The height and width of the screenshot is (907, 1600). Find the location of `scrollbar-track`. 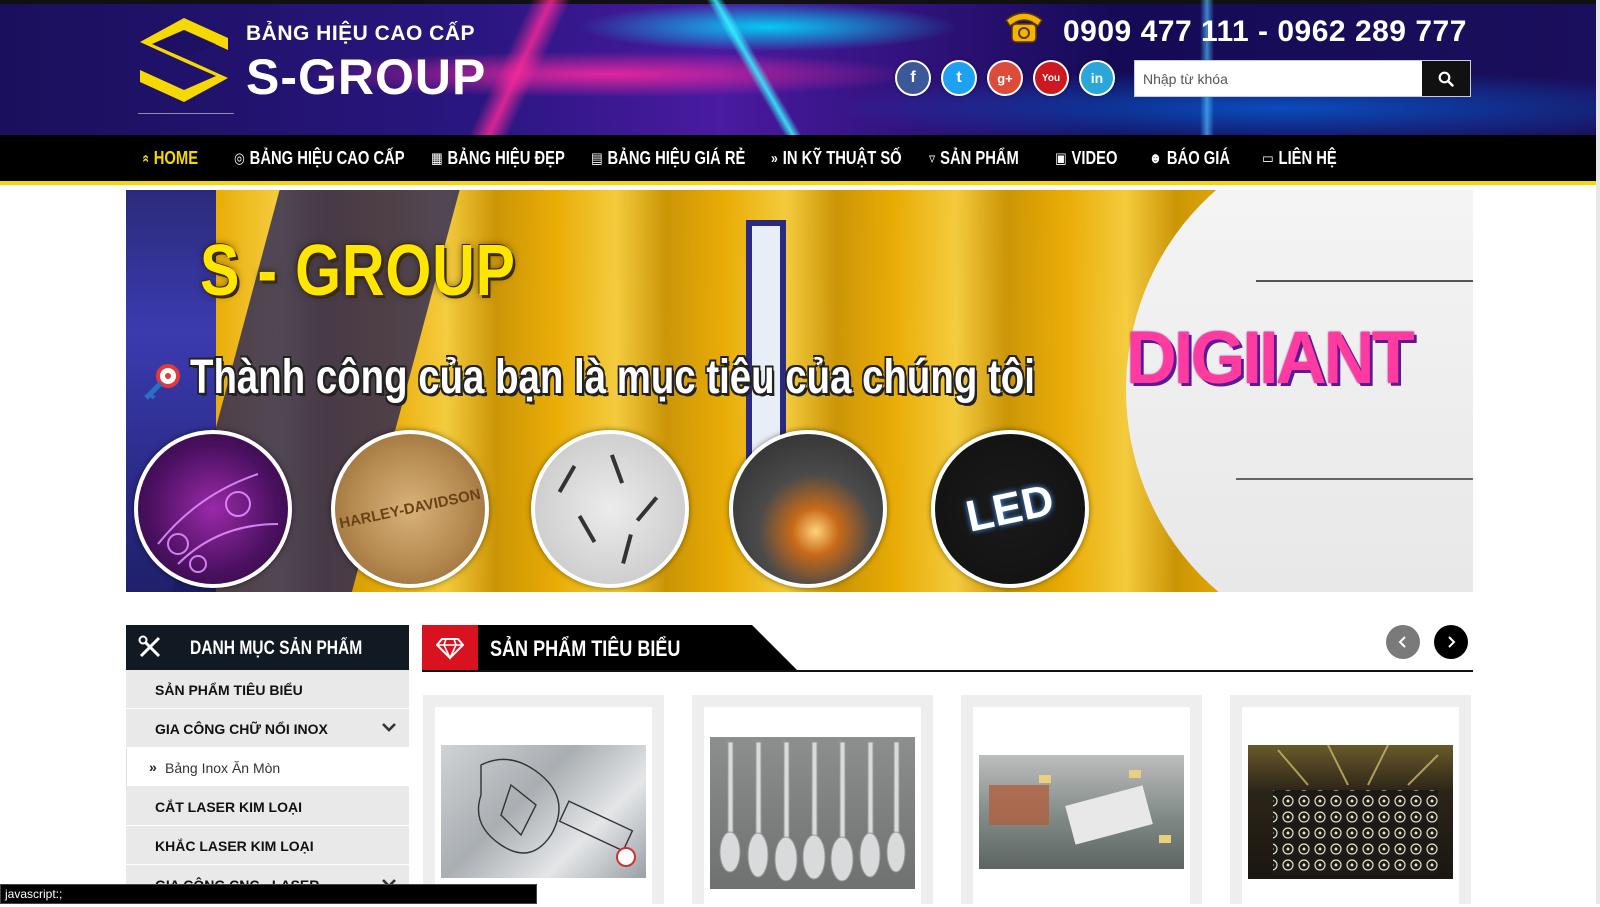

scrollbar-track is located at coordinates (1598, 452).